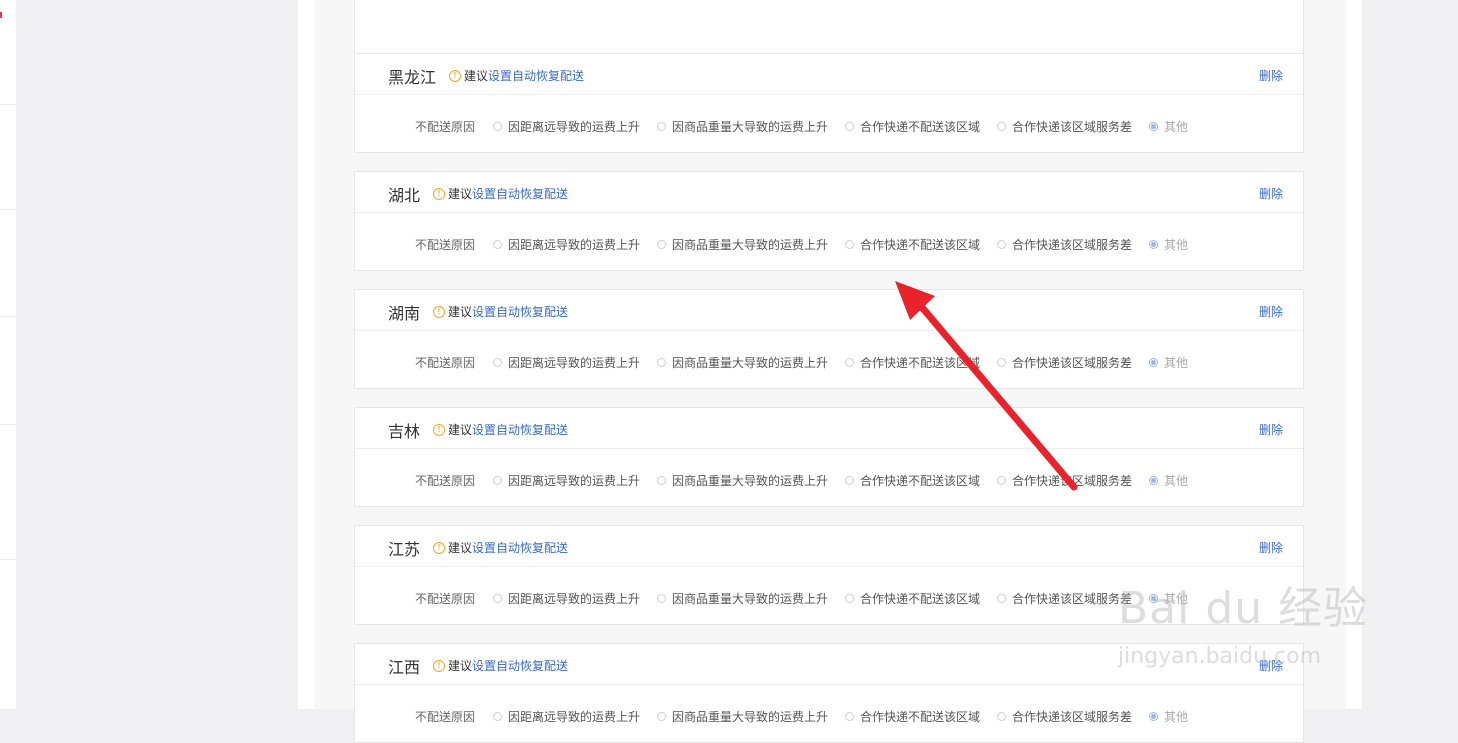 The width and height of the screenshot is (1458, 743). I want to click on province-name: 吉林, so click(404, 432).